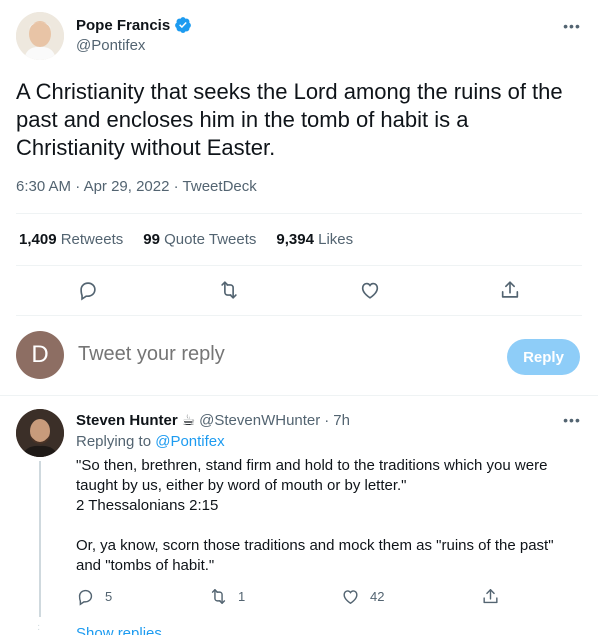  What do you see at coordinates (110, 45) in the screenshot?
I see `author-handle: @Pontifex` at bounding box center [110, 45].